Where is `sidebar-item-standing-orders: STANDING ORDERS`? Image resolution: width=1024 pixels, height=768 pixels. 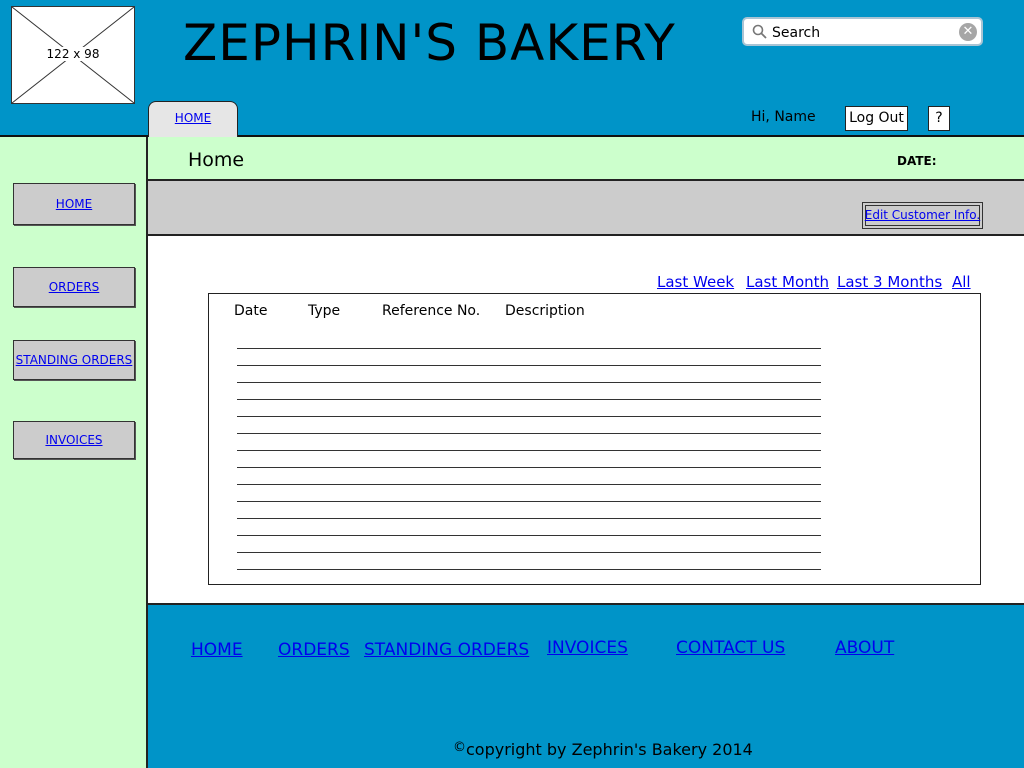
sidebar-item-standing-orders: STANDING ORDERS is located at coordinates (74, 360).